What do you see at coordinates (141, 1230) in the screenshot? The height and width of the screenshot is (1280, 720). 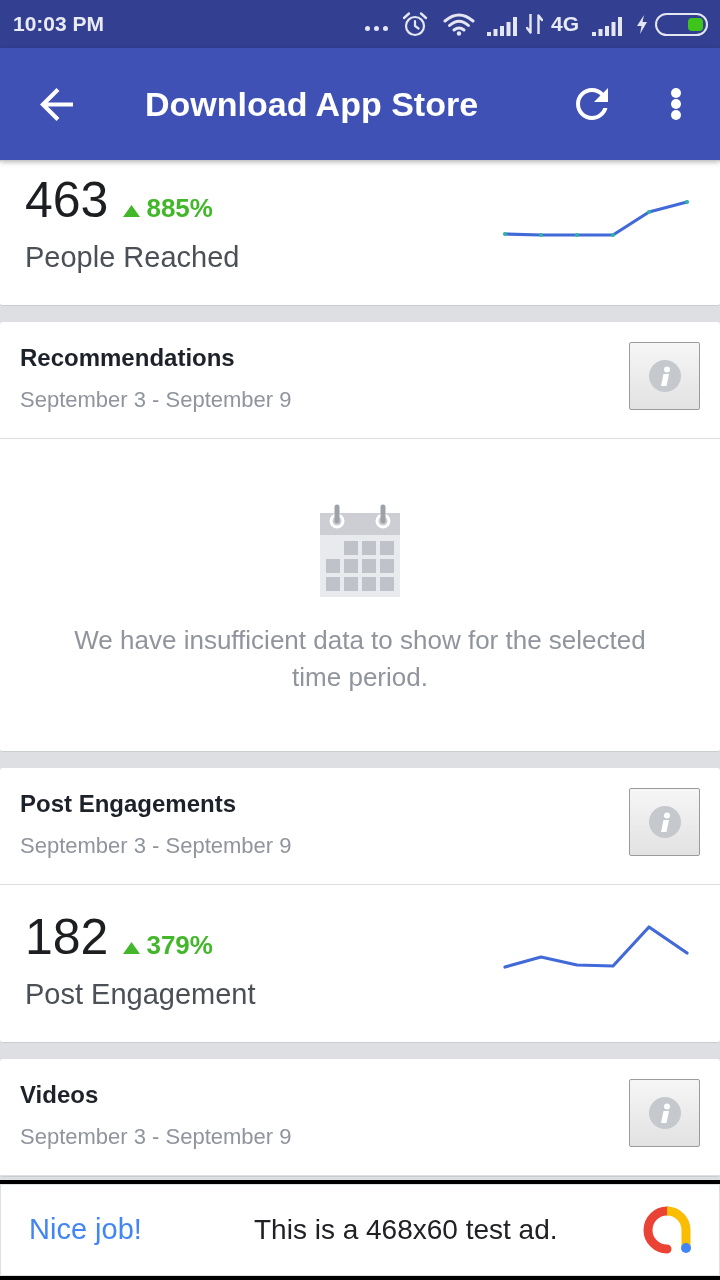 I see `ad-headline: Nice job!` at bounding box center [141, 1230].